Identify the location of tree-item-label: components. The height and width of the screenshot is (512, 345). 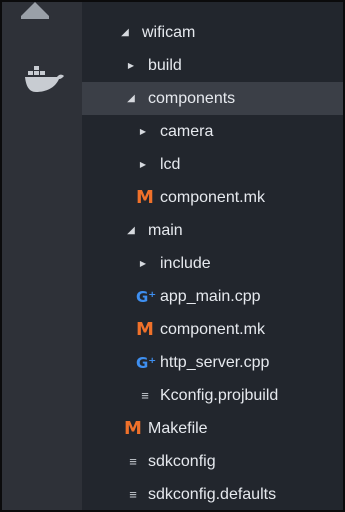
(192, 98).